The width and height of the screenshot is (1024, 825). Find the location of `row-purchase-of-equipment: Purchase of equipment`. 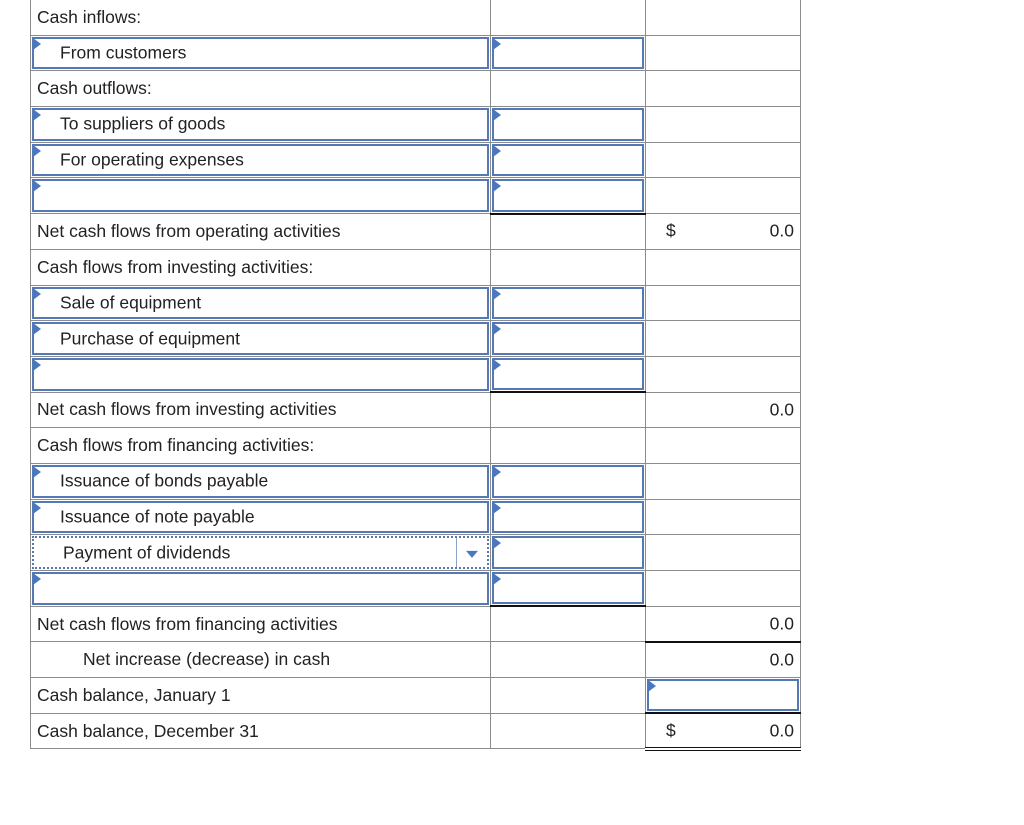

row-purchase-of-equipment: Purchase of equipment is located at coordinates (415, 338).